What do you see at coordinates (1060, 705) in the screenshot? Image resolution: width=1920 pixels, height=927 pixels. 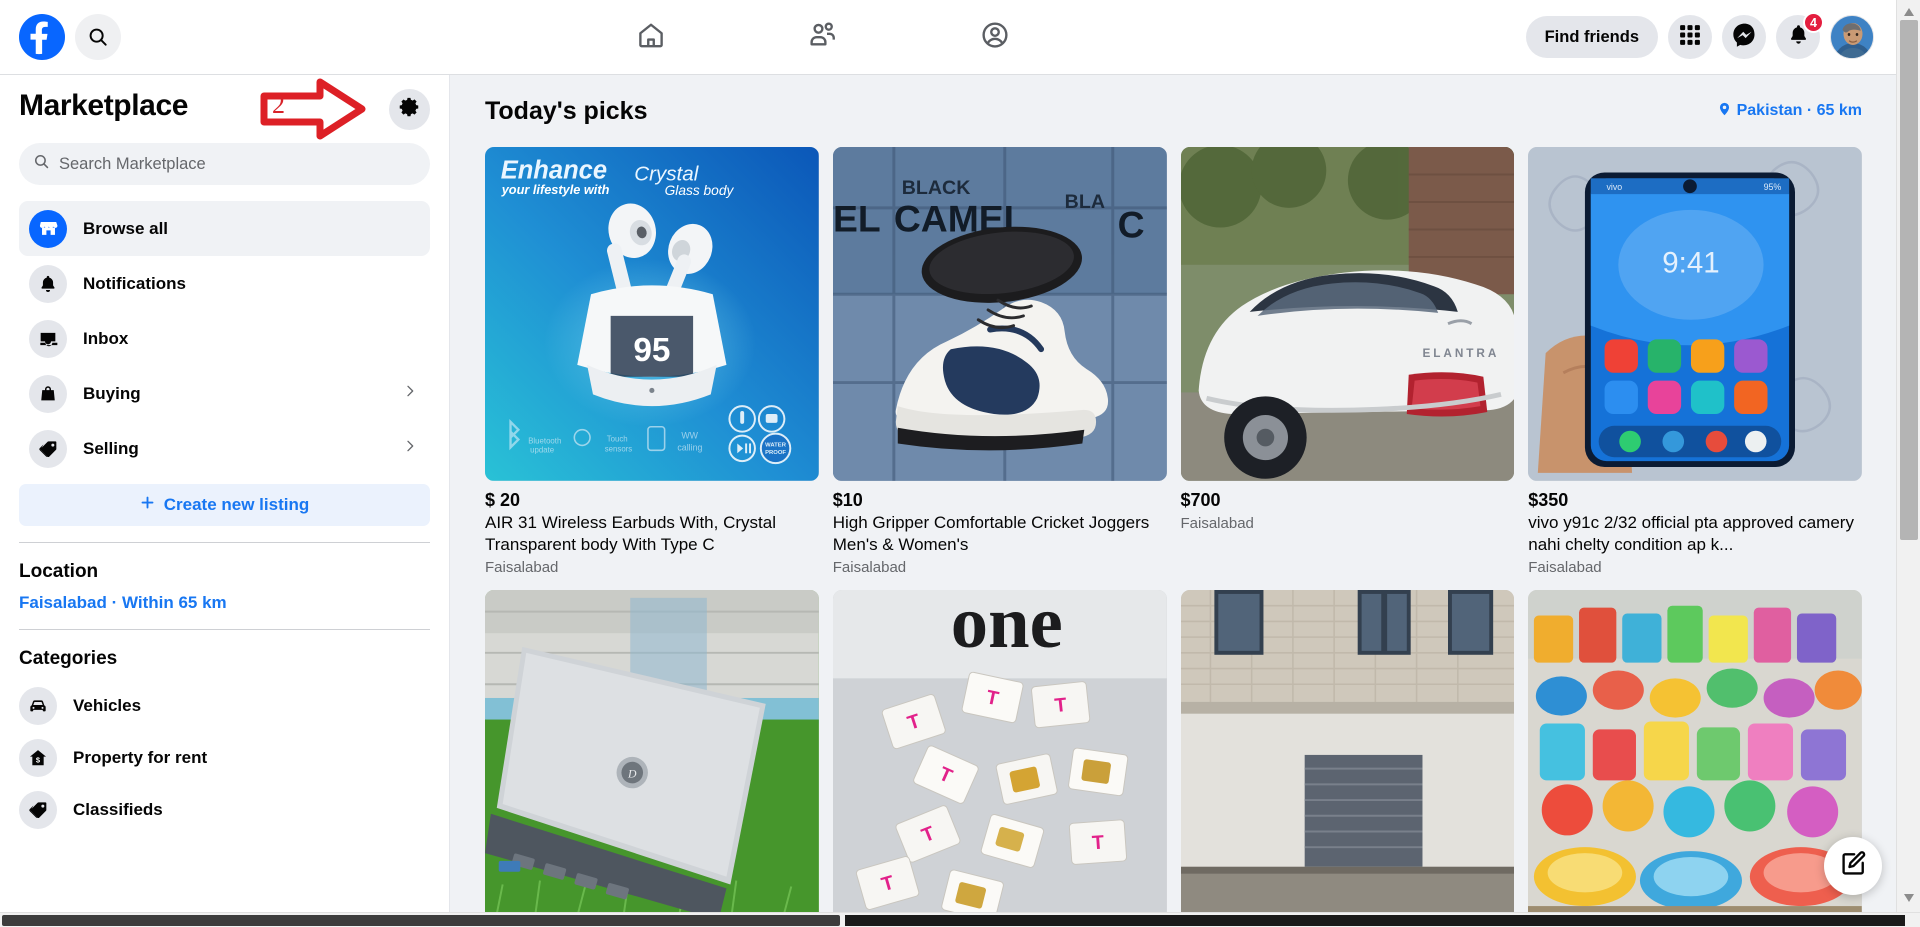 I see `svg-text: T` at bounding box center [1060, 705].